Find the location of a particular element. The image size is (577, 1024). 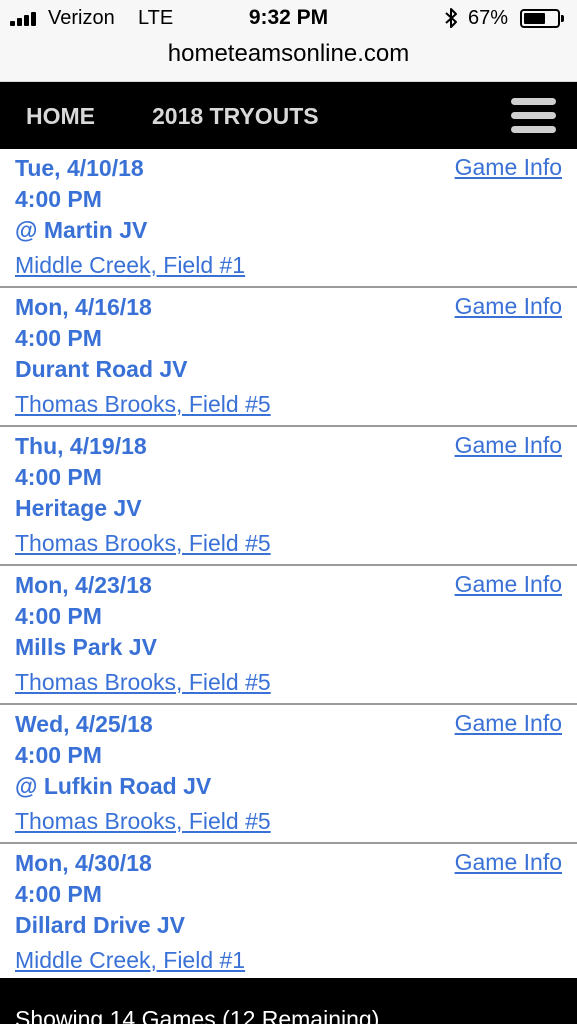

game-date: Mon, 4/30/18 is located at coordinates (83, 863).